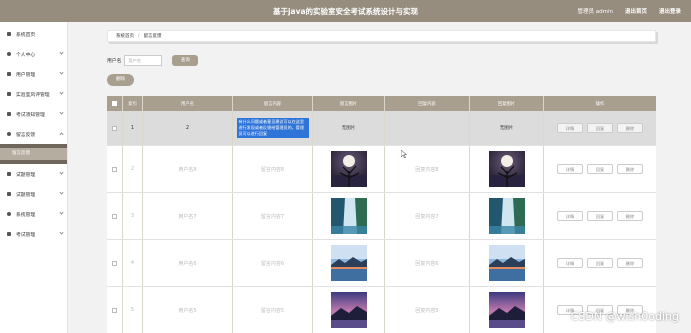 This screenshot has height=333, width=691. Describe the element at coordinates (349, 128) in the screenshot. I see `row-content-image: 无图片` at that location.